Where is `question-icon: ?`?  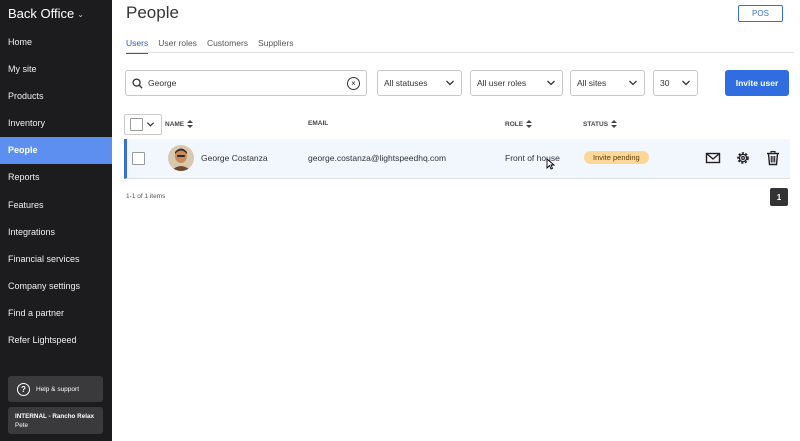
question-icon: ? is located at coordinates (23, 389).